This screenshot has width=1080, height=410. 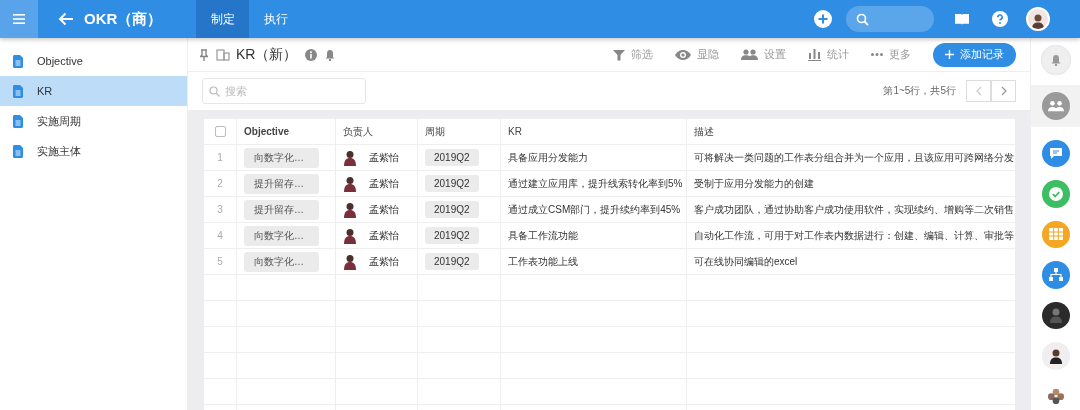 What do you see at coordinates (311, 54) in the screenshot?
I see `info-icon` at bounding box center [311, 54].